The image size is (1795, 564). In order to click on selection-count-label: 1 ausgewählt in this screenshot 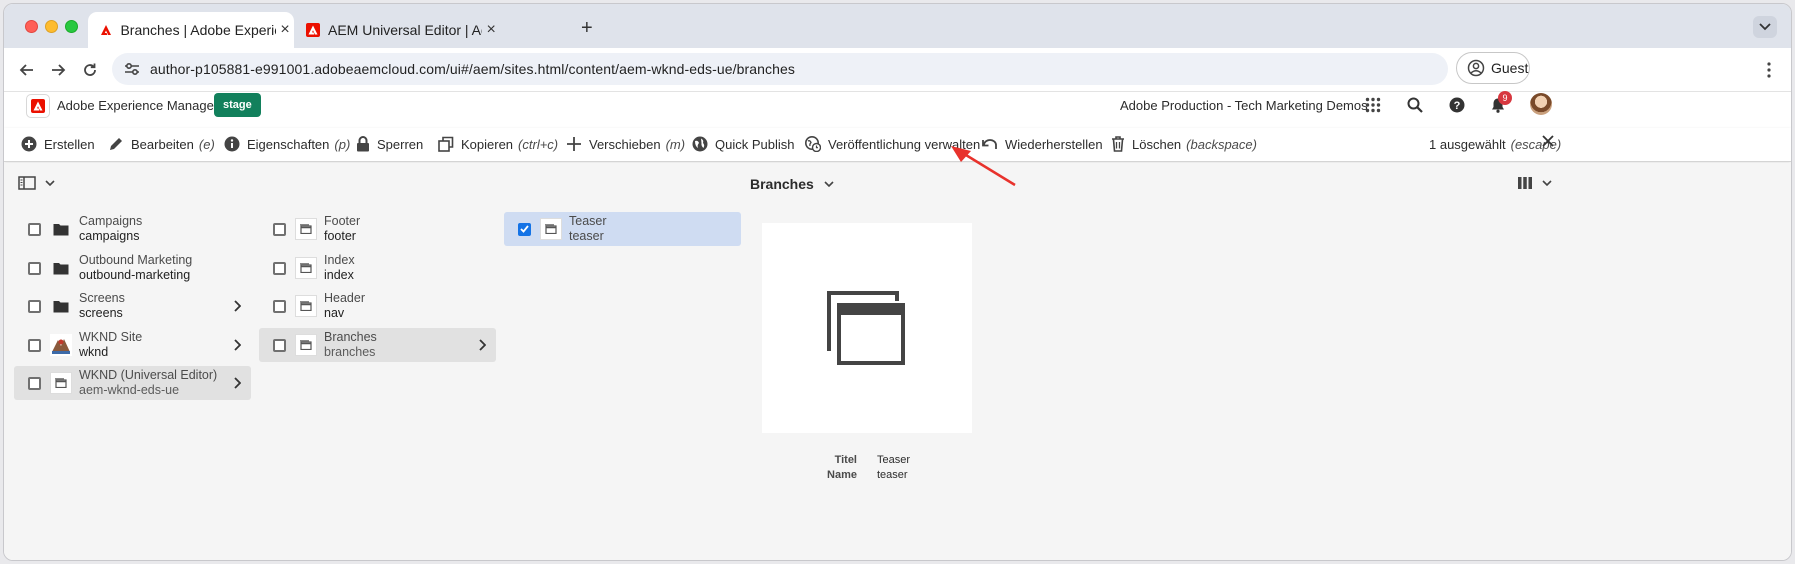, I will do `click(1467, 144)`.